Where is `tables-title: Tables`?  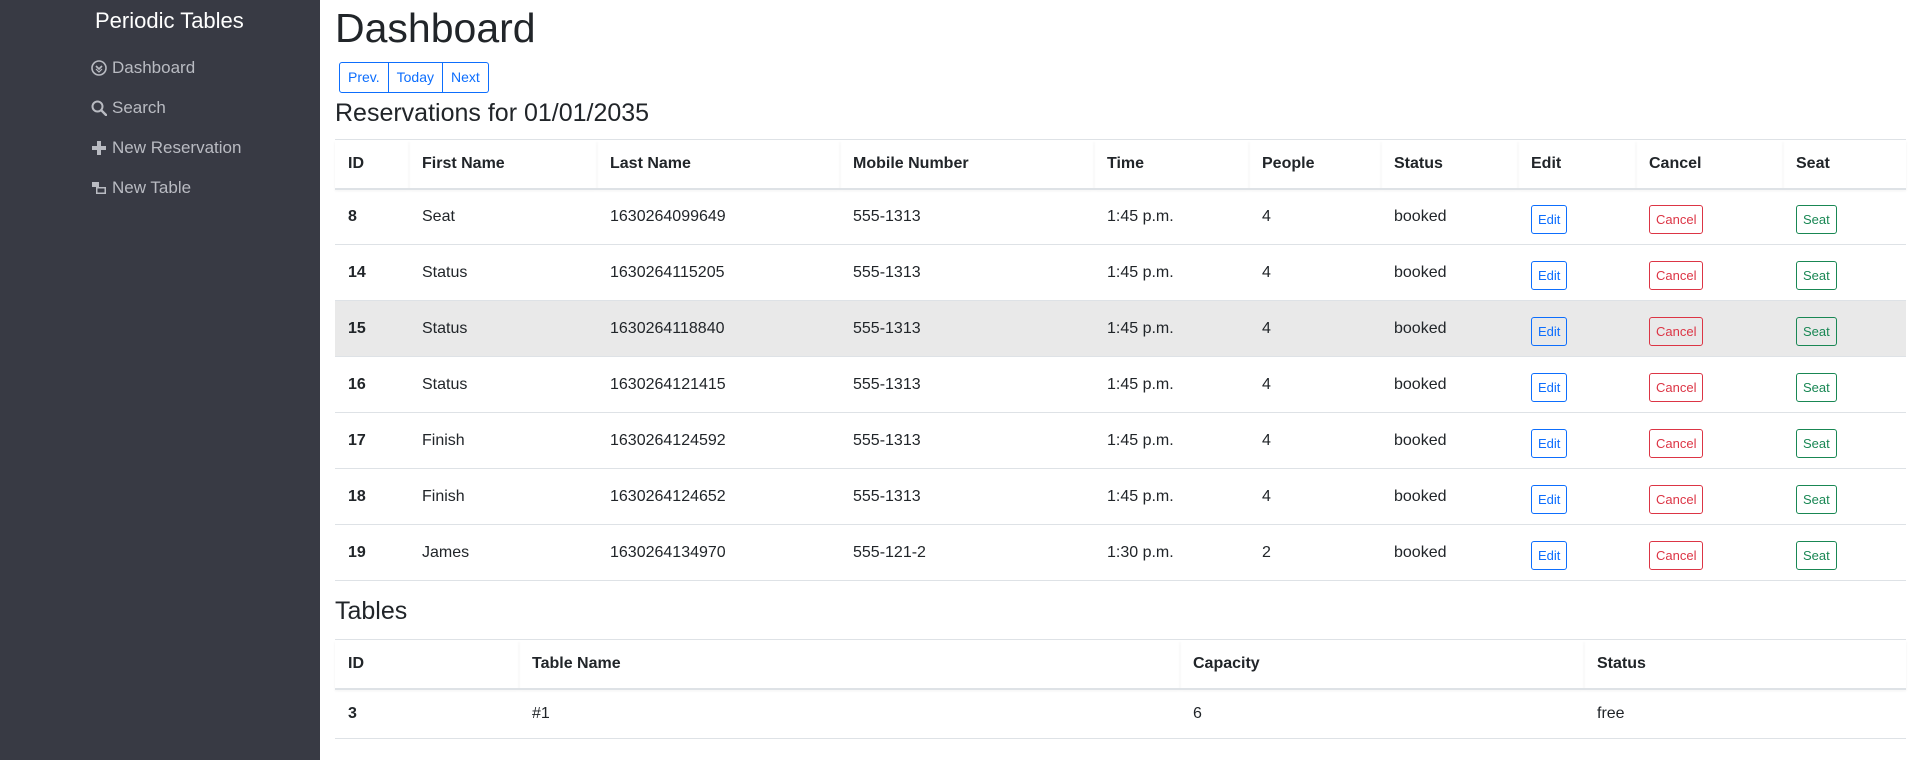
tables-title: Tables is located at coordinates (371, 611).